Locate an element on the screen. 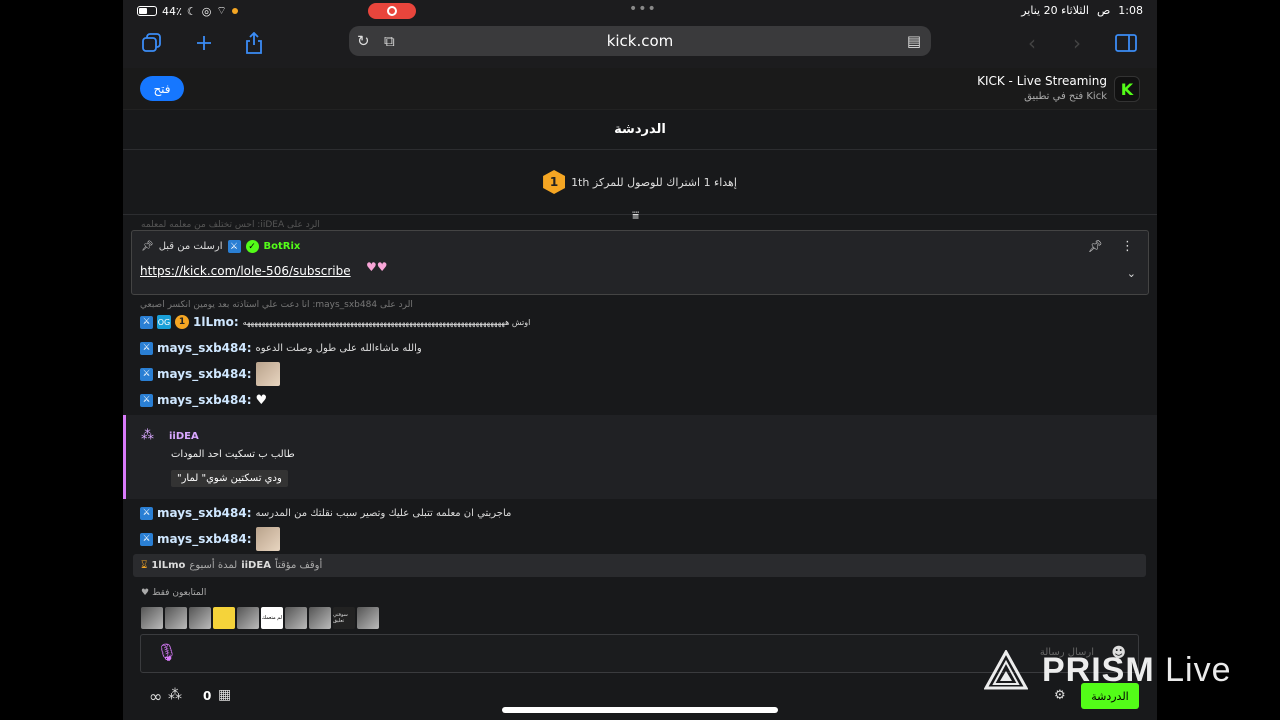 This screenshot has width=1280, height=720. browser-toolbar: ↻ ⧉ kick.com ▤ ‹ › is located at coordinates (640, 45).